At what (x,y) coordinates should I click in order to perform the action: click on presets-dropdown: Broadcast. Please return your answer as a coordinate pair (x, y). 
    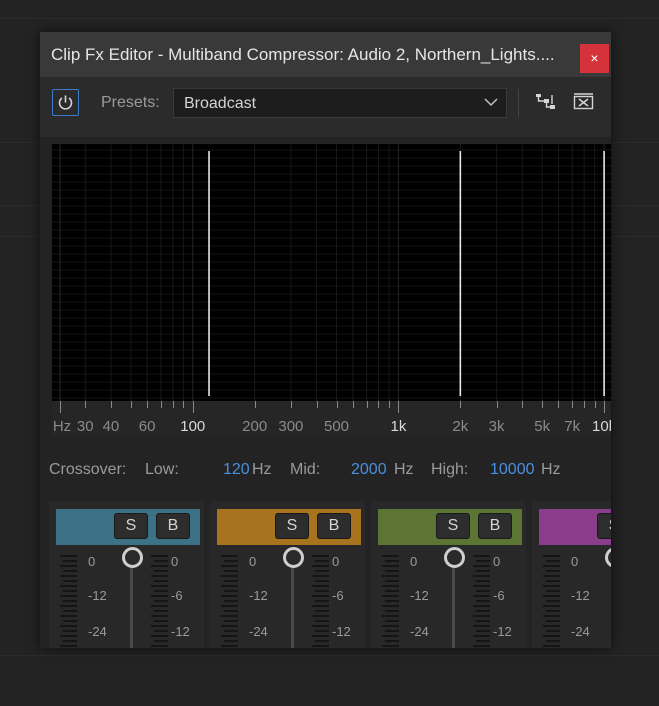
    Looking at the image, I should click on (340, 103).